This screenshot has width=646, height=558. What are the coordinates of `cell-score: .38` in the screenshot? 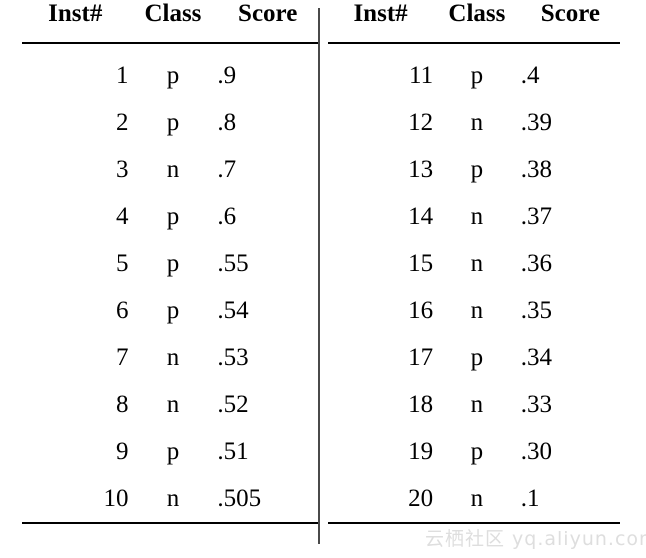 It's located at (536, 169).